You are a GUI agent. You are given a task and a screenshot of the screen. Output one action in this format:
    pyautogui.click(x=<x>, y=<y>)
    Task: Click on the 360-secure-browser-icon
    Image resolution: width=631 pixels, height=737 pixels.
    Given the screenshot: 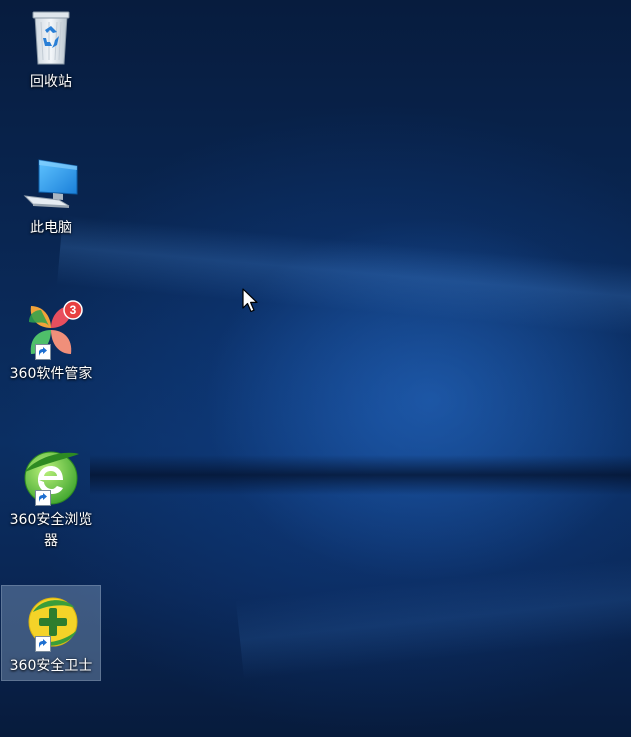 What is the action you would take?
    pyautogui.click(x=51, y=476)
    